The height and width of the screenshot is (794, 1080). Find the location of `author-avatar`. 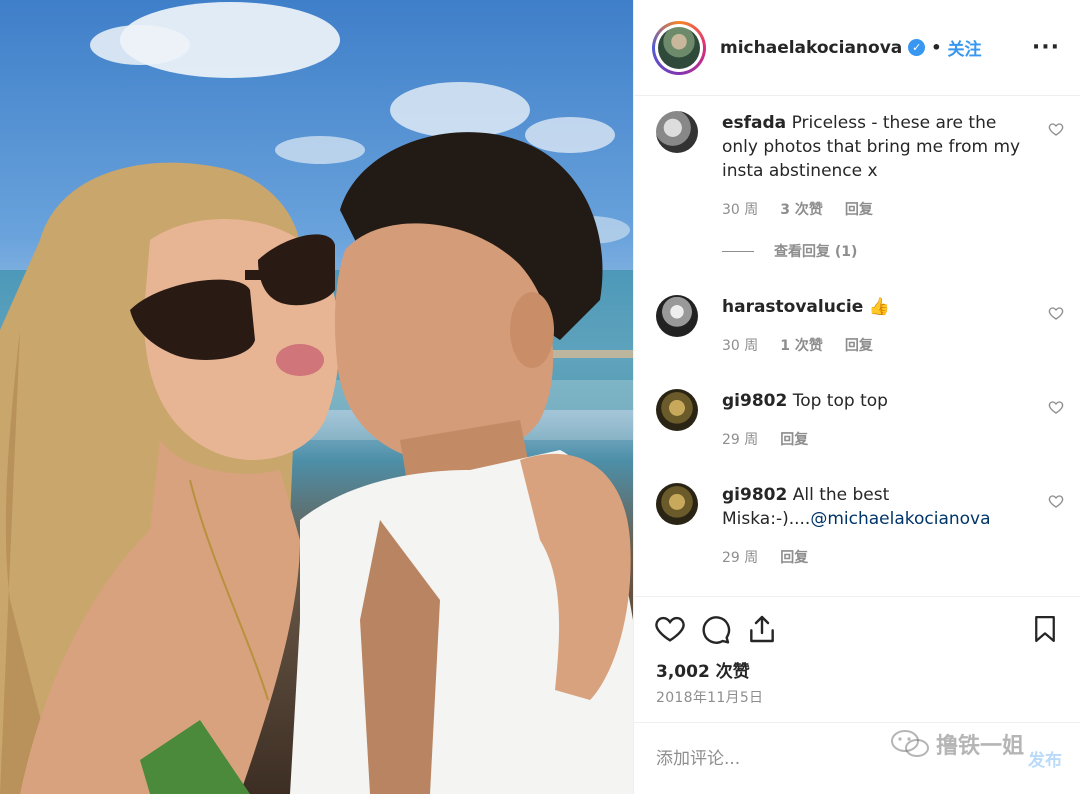

author-avatar is located at coordinates (679, 47).